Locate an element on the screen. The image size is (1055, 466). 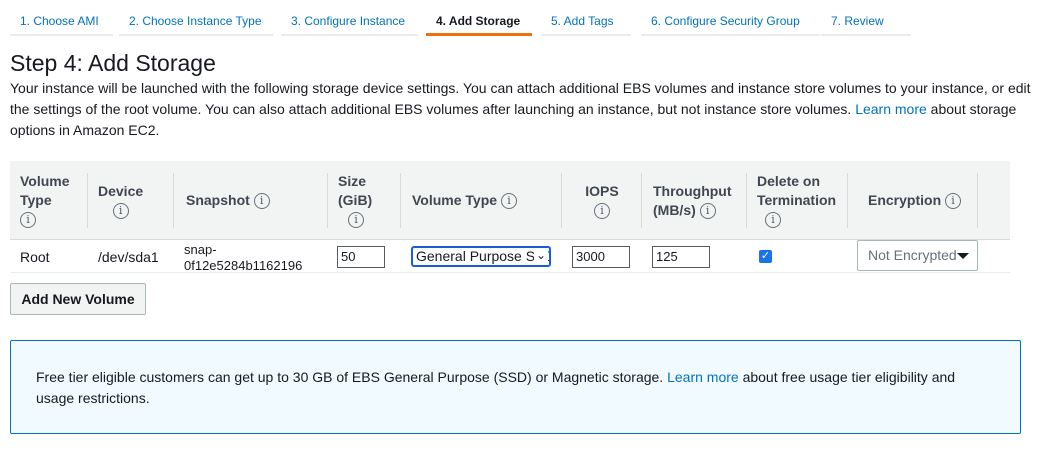
col-delete-on-termination: Delete on Termination i is located at coordinates (797, 200).